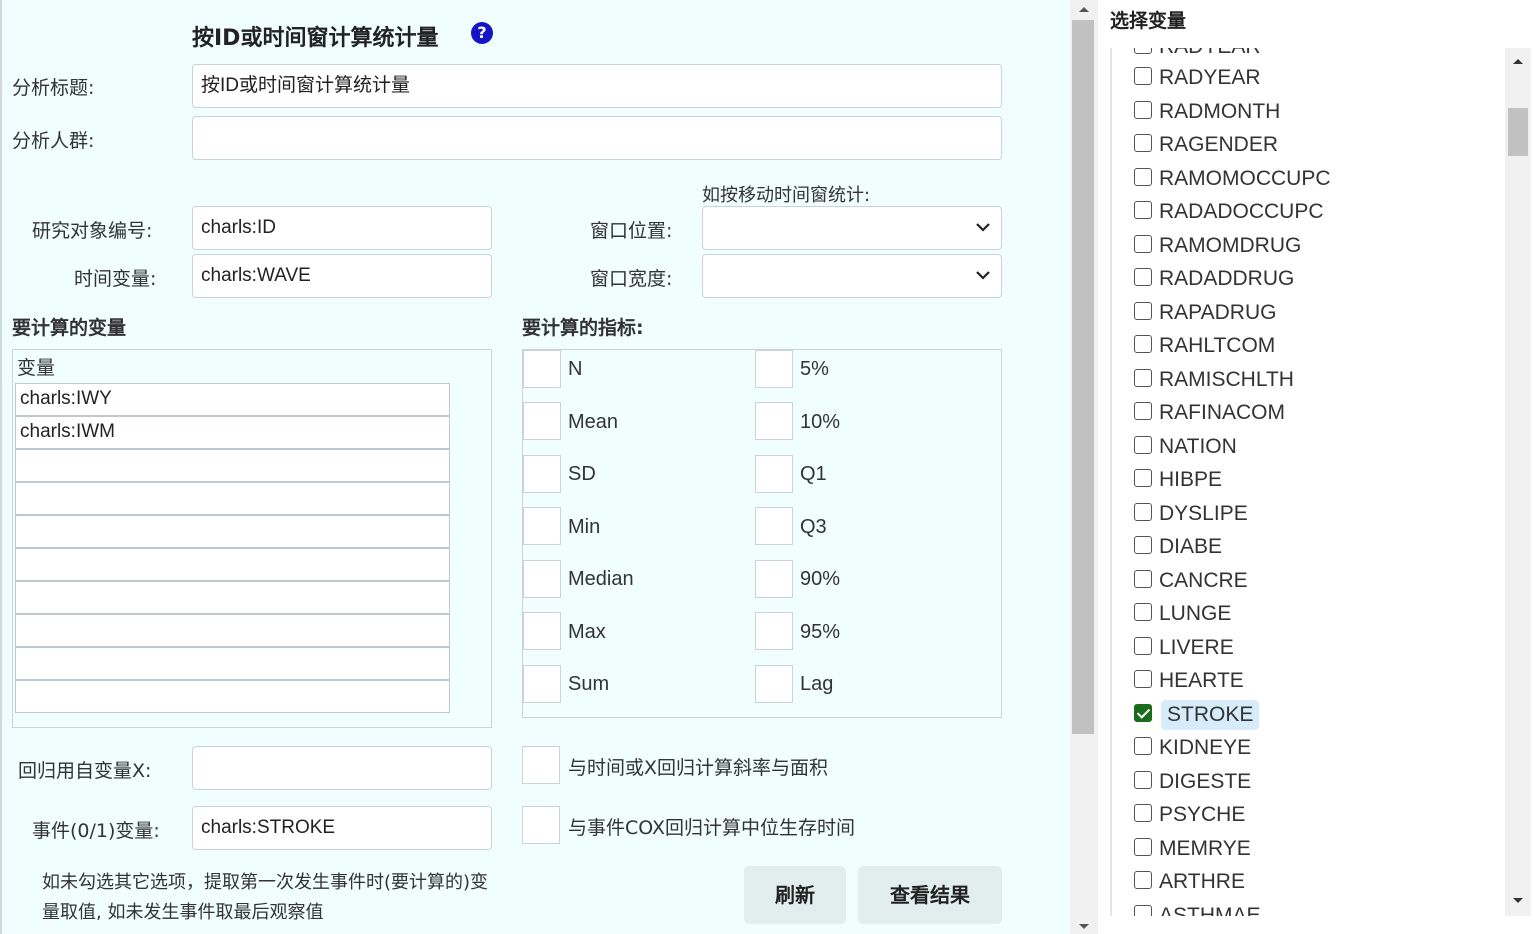 The height and width of the screenshot is (934, 1533). What do you see at coordinates (542, 684) in the screenshot?
I see `indicator-checkbox-sum` at bounding box center [542, 684].